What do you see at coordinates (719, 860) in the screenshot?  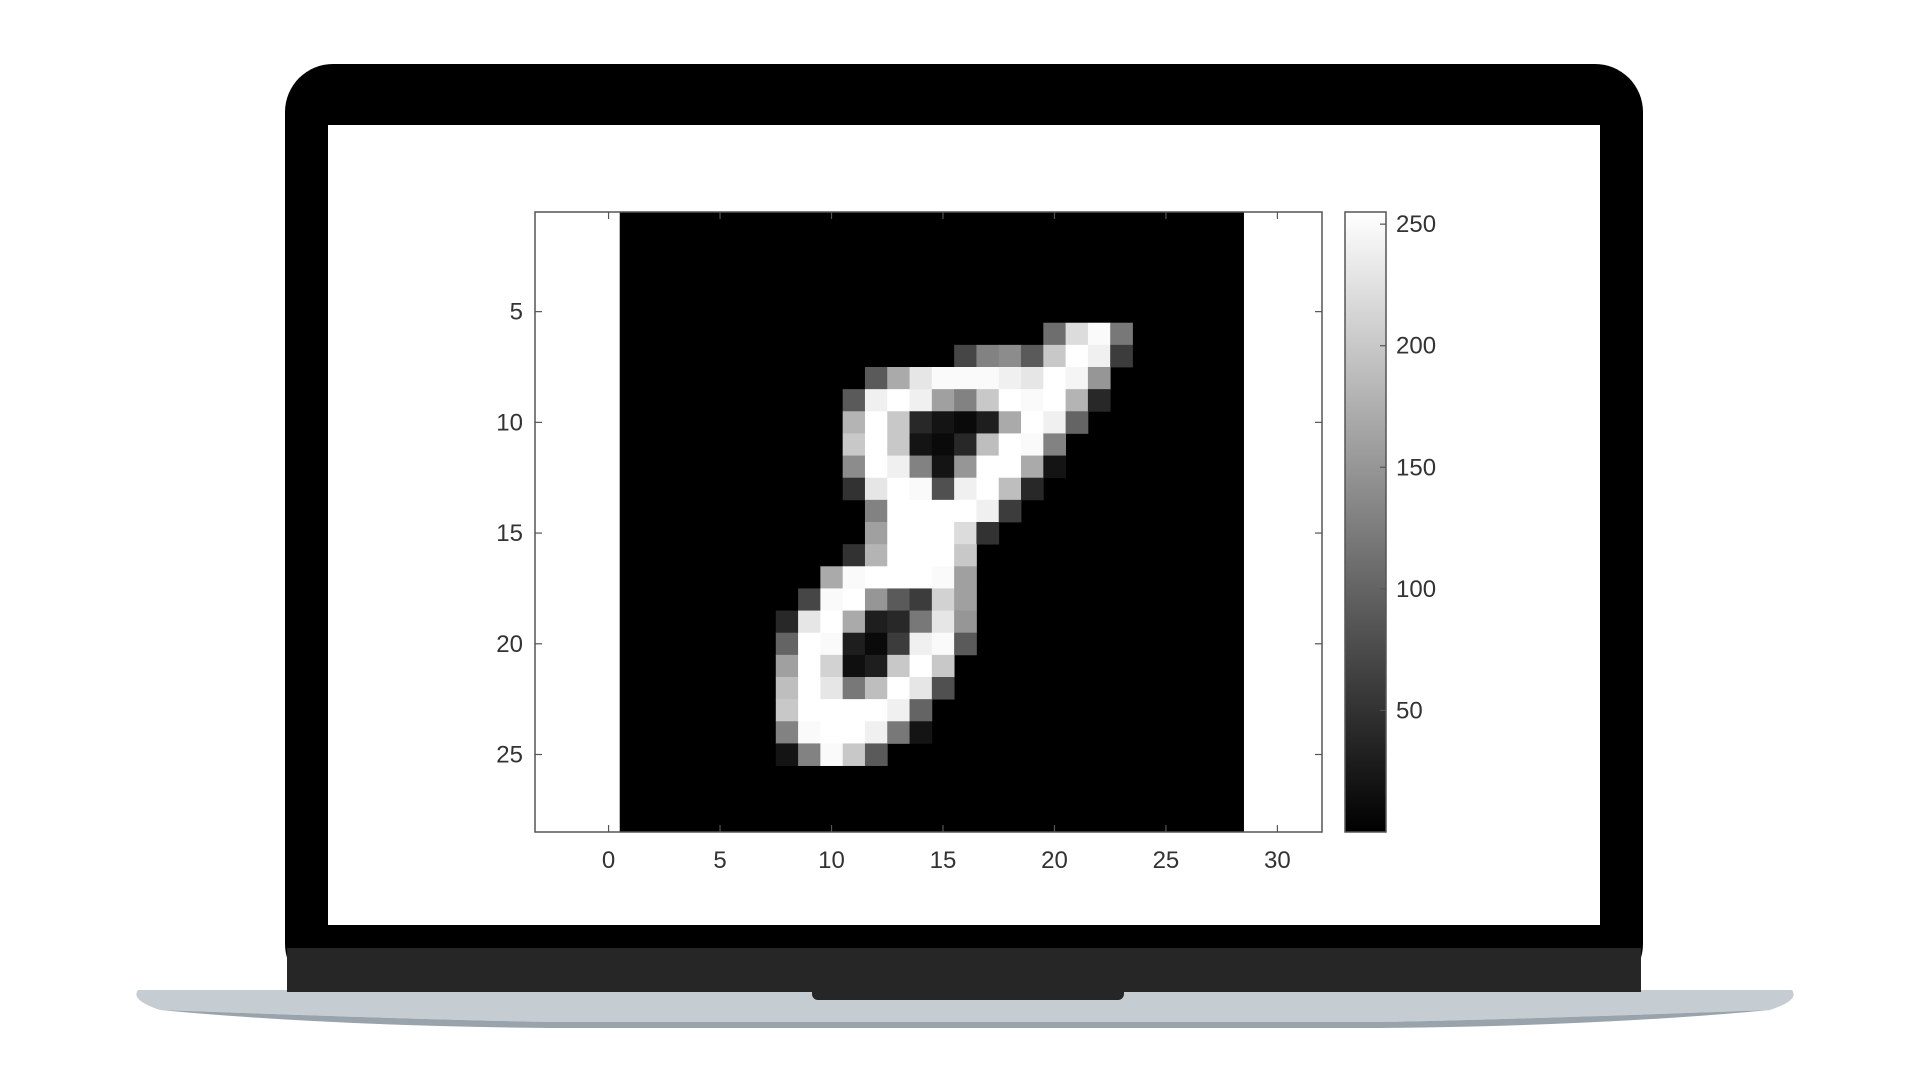 I see `x-tick-label: 5` at bounding box center [719, 860].